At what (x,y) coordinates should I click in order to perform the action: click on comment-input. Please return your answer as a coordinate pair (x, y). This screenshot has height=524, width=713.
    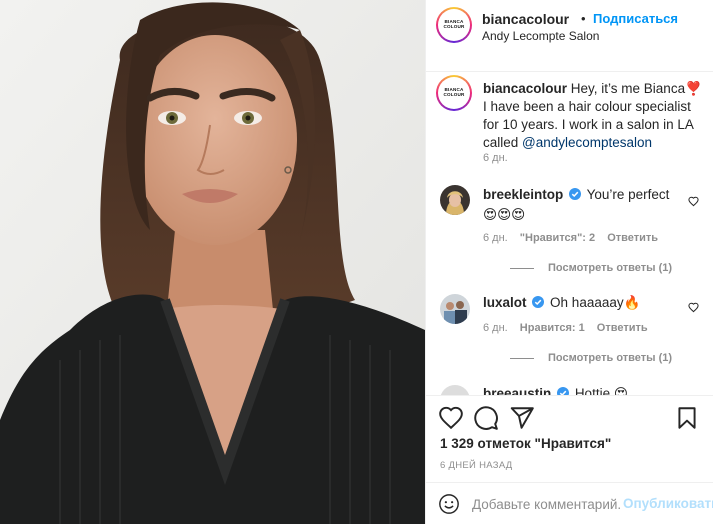
    Looking at the image, I should click on (546, 504).